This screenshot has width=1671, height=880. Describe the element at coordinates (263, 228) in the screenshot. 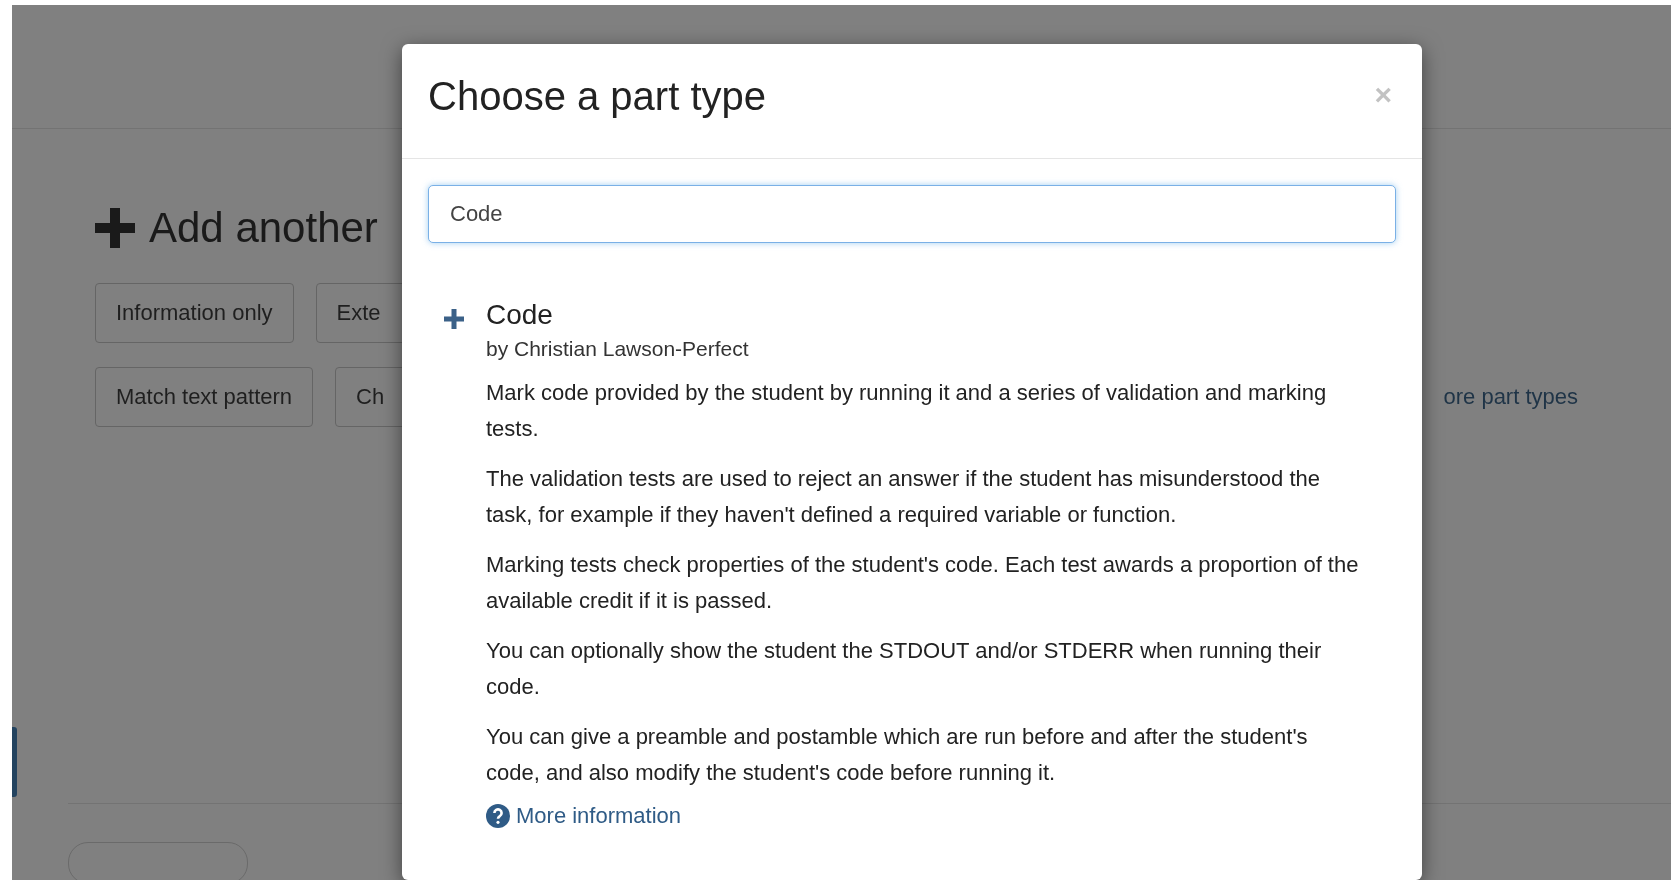

I see `section-heading: Add another` at that location.